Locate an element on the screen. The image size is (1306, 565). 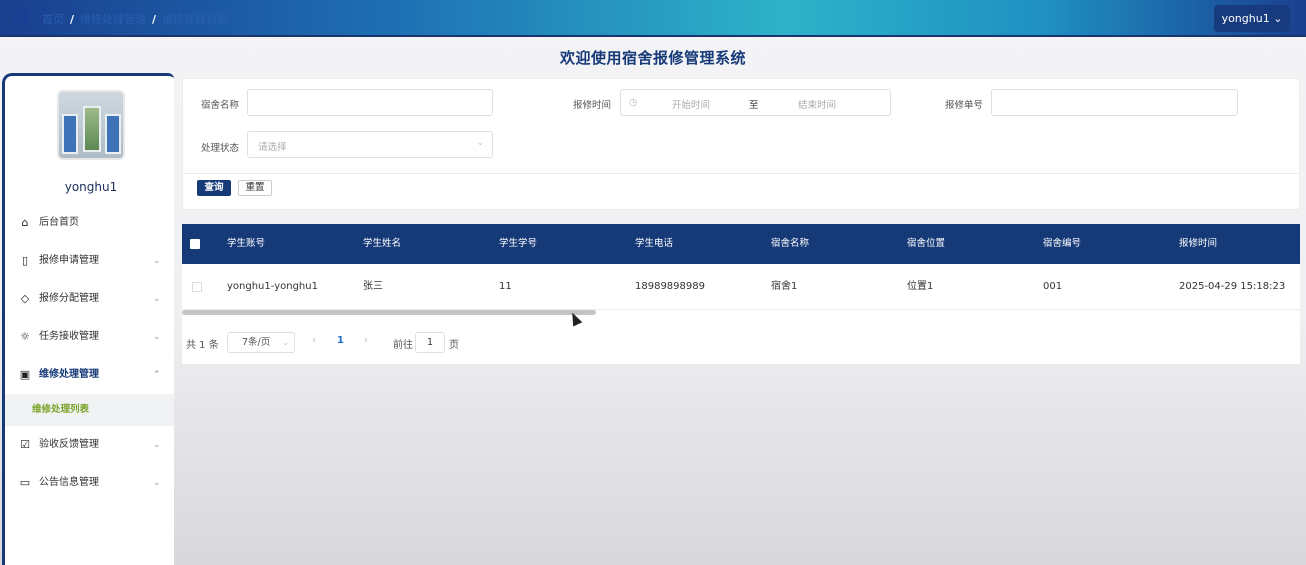
user-menu-button: yonghu1 ⌄ is located at coordinates (1252, 18).